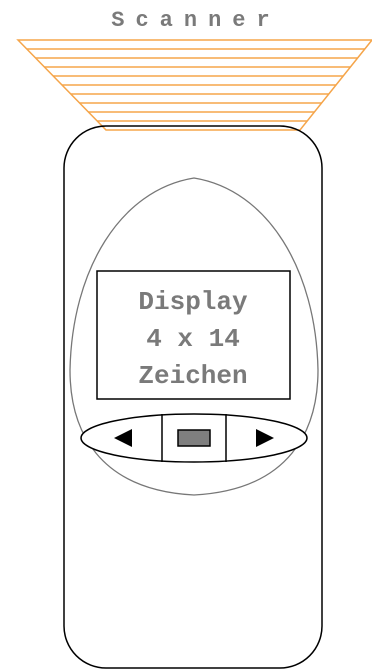  Describe the element at coordinates (192, 376) in the screenshot. I see `display-line-3: Zeichen` at that location.